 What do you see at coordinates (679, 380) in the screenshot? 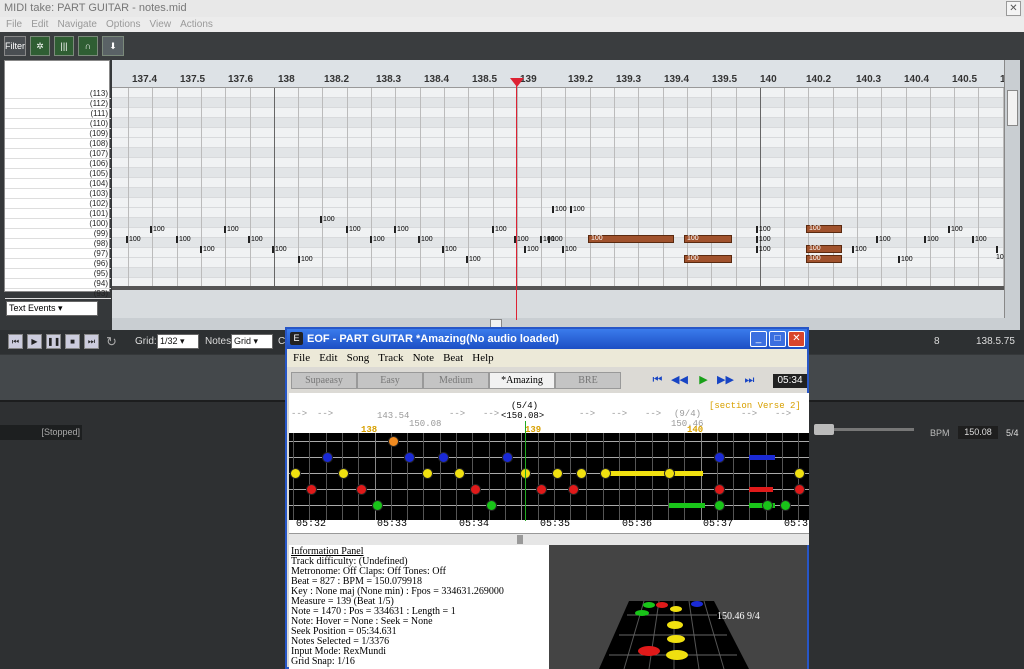
I see `eof-rewind-icon: ◀◀` at bounding box center [679, 380].